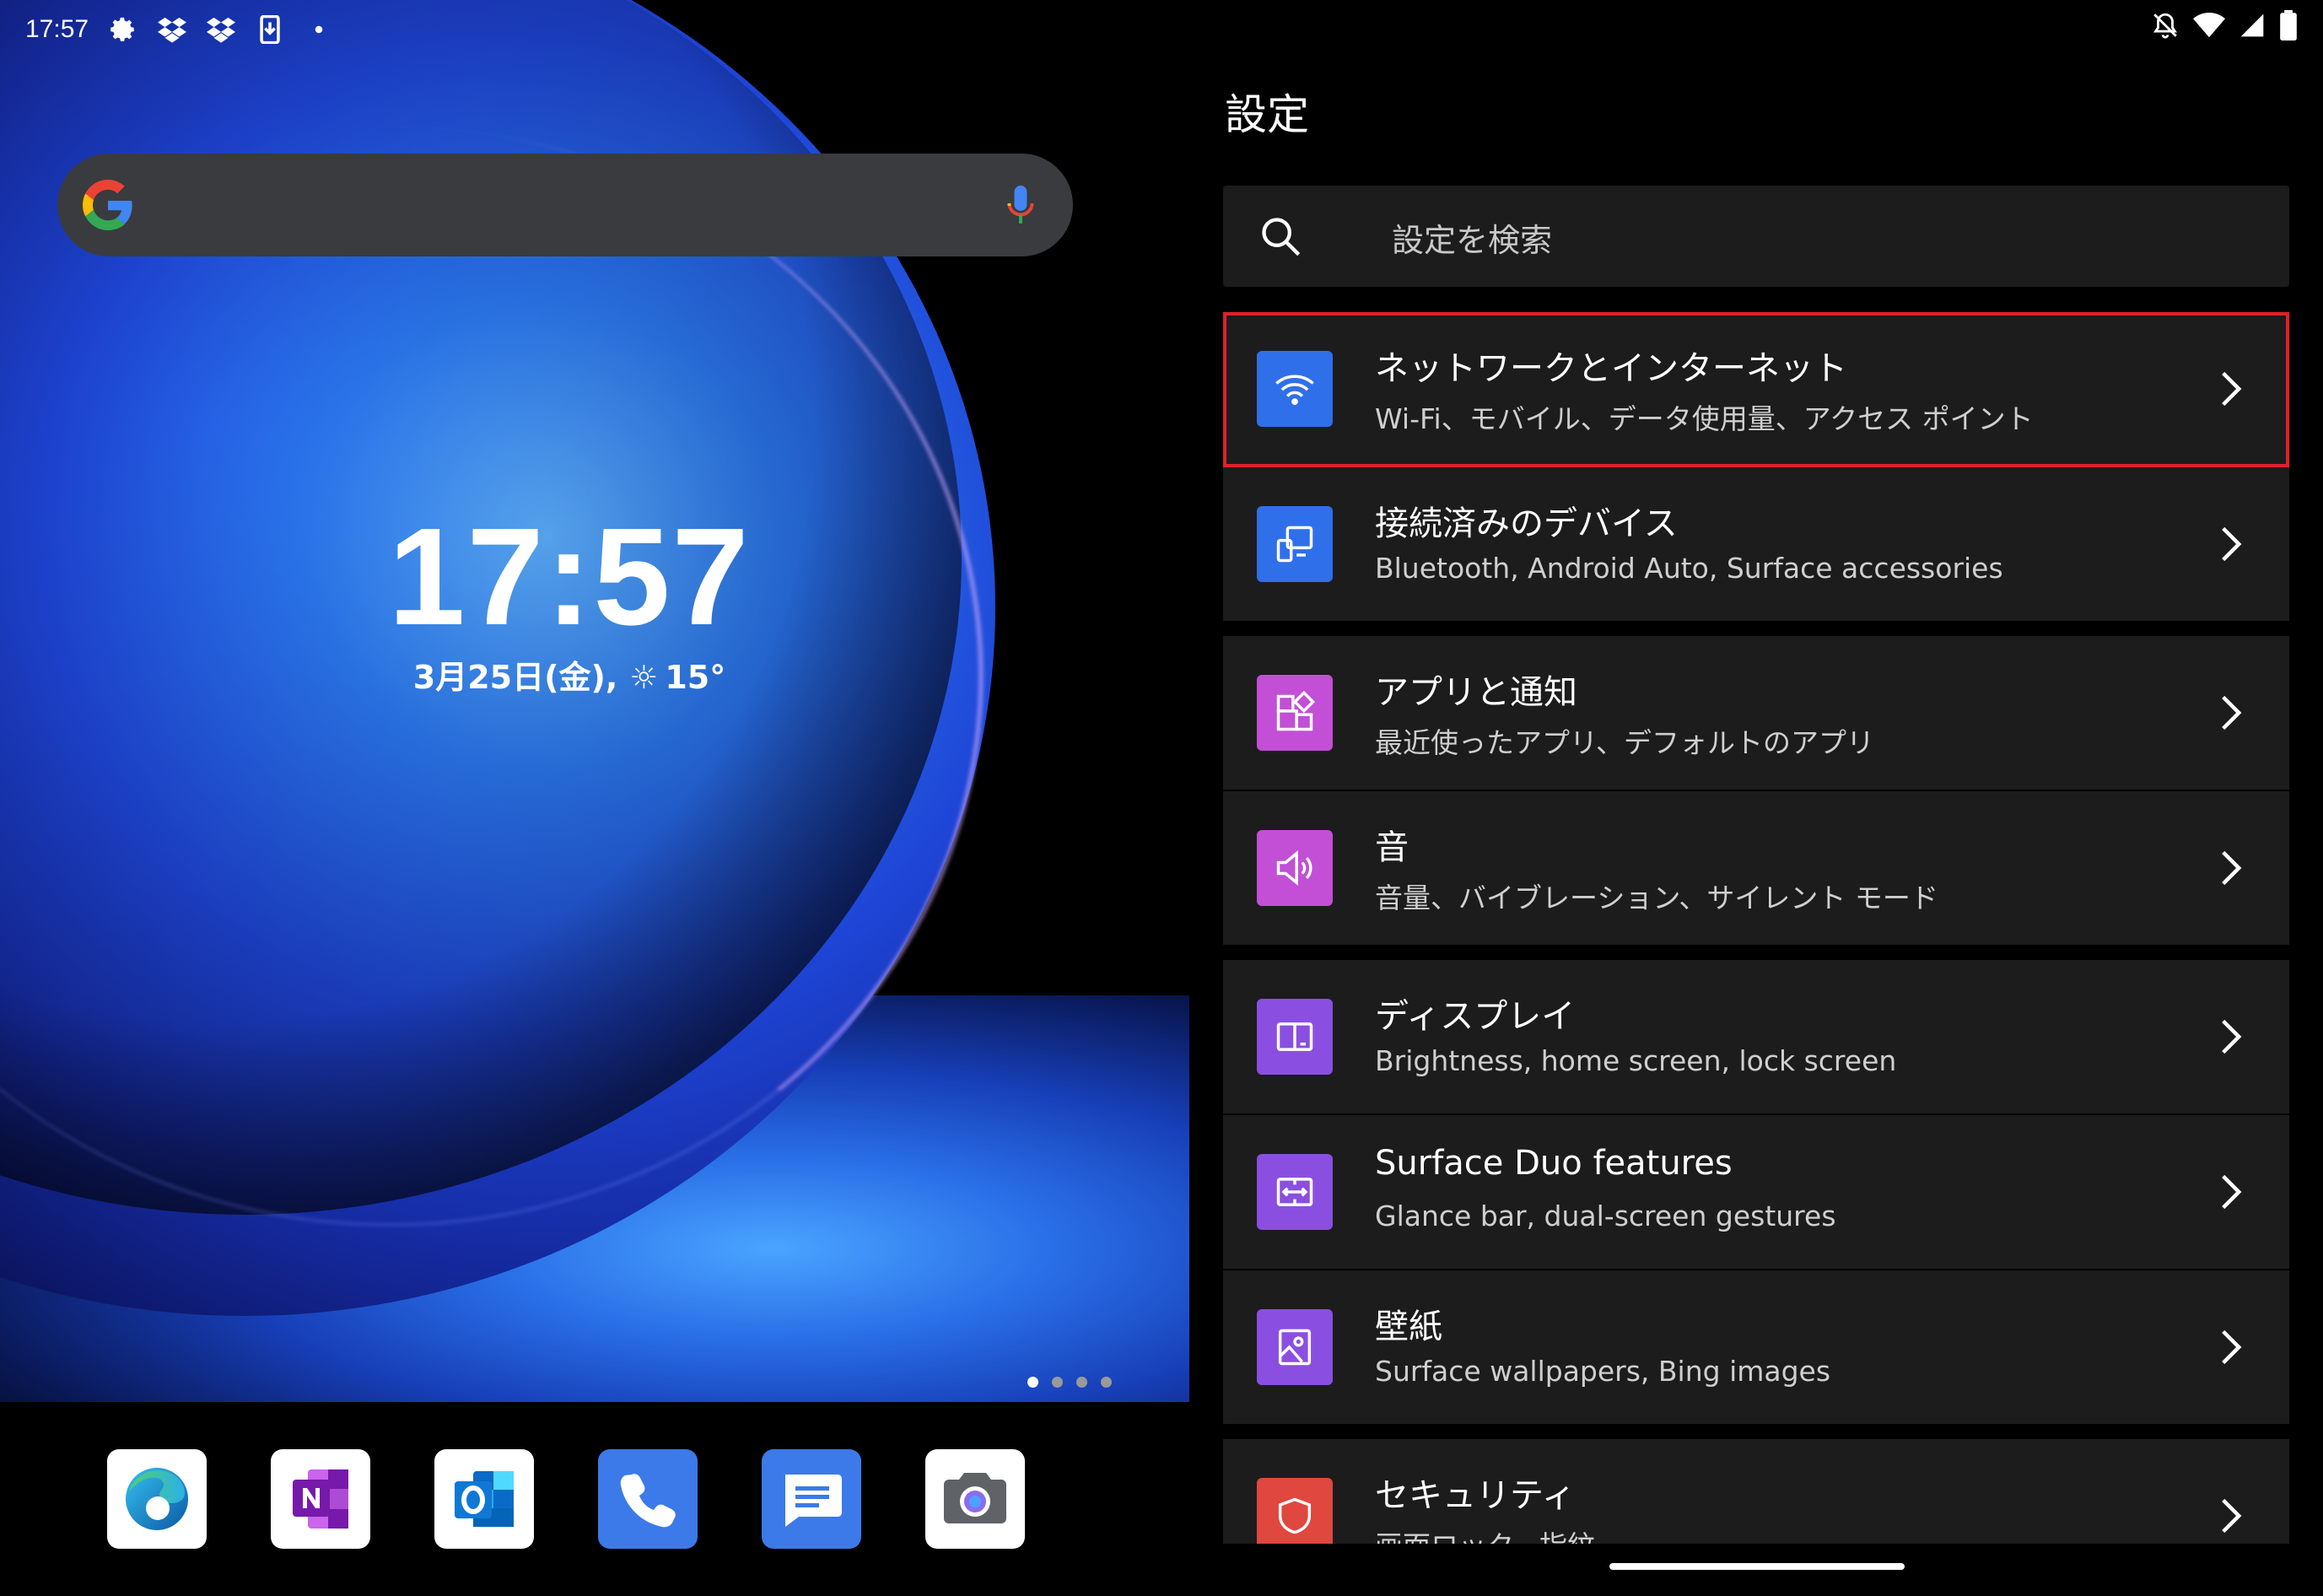  What do you see at coordinates (270, 29) in the screenshot?
I see `download-icon` at bounding box center [270, 29].